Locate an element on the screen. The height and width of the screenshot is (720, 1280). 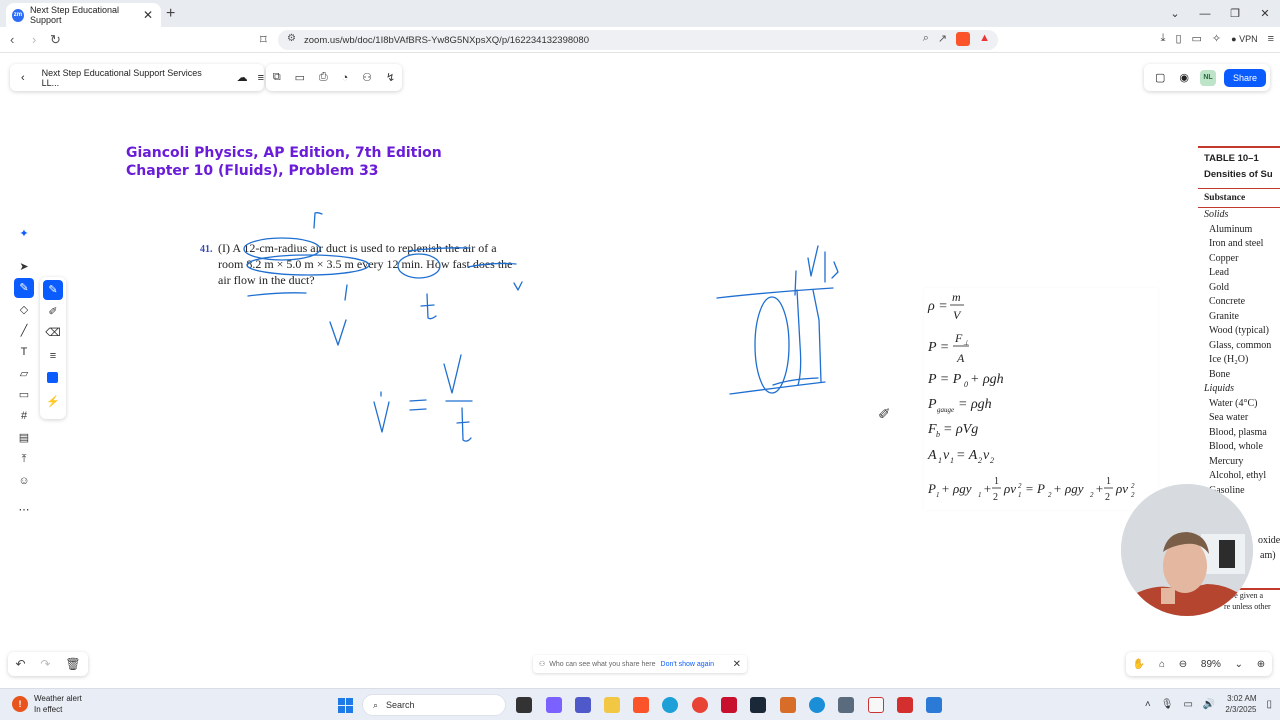
clock-date: 2/3/2025 is located at coordinates (1241, 709).